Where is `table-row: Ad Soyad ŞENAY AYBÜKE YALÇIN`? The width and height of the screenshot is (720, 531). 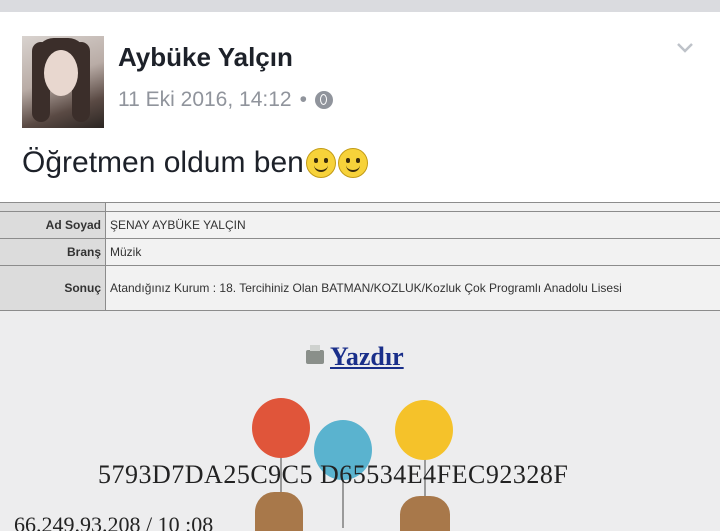
table-row: Ad Soyad ŞENAY AYBÜKE YALÇIN is located at coordinates (360, 225).